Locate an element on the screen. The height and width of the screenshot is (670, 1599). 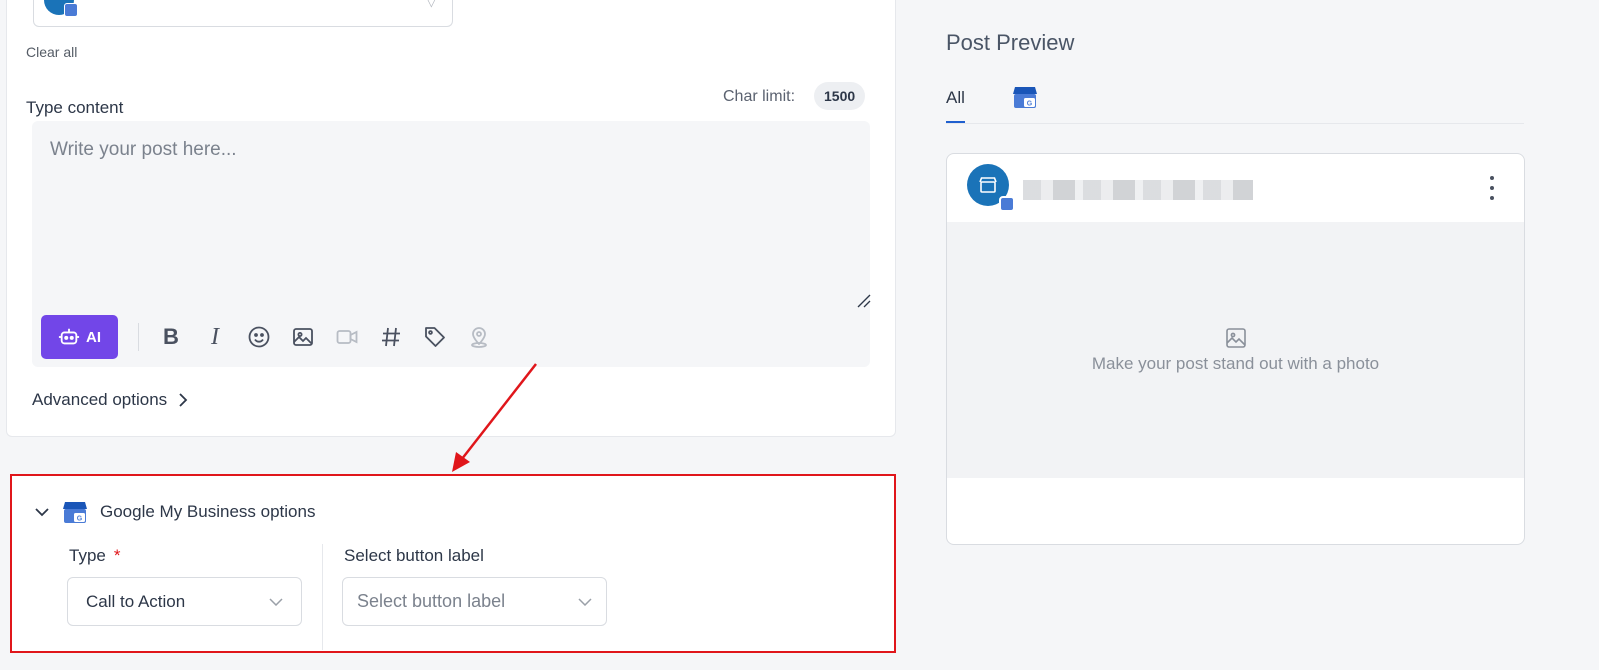
store-icon is located at coordinates (988, 185).